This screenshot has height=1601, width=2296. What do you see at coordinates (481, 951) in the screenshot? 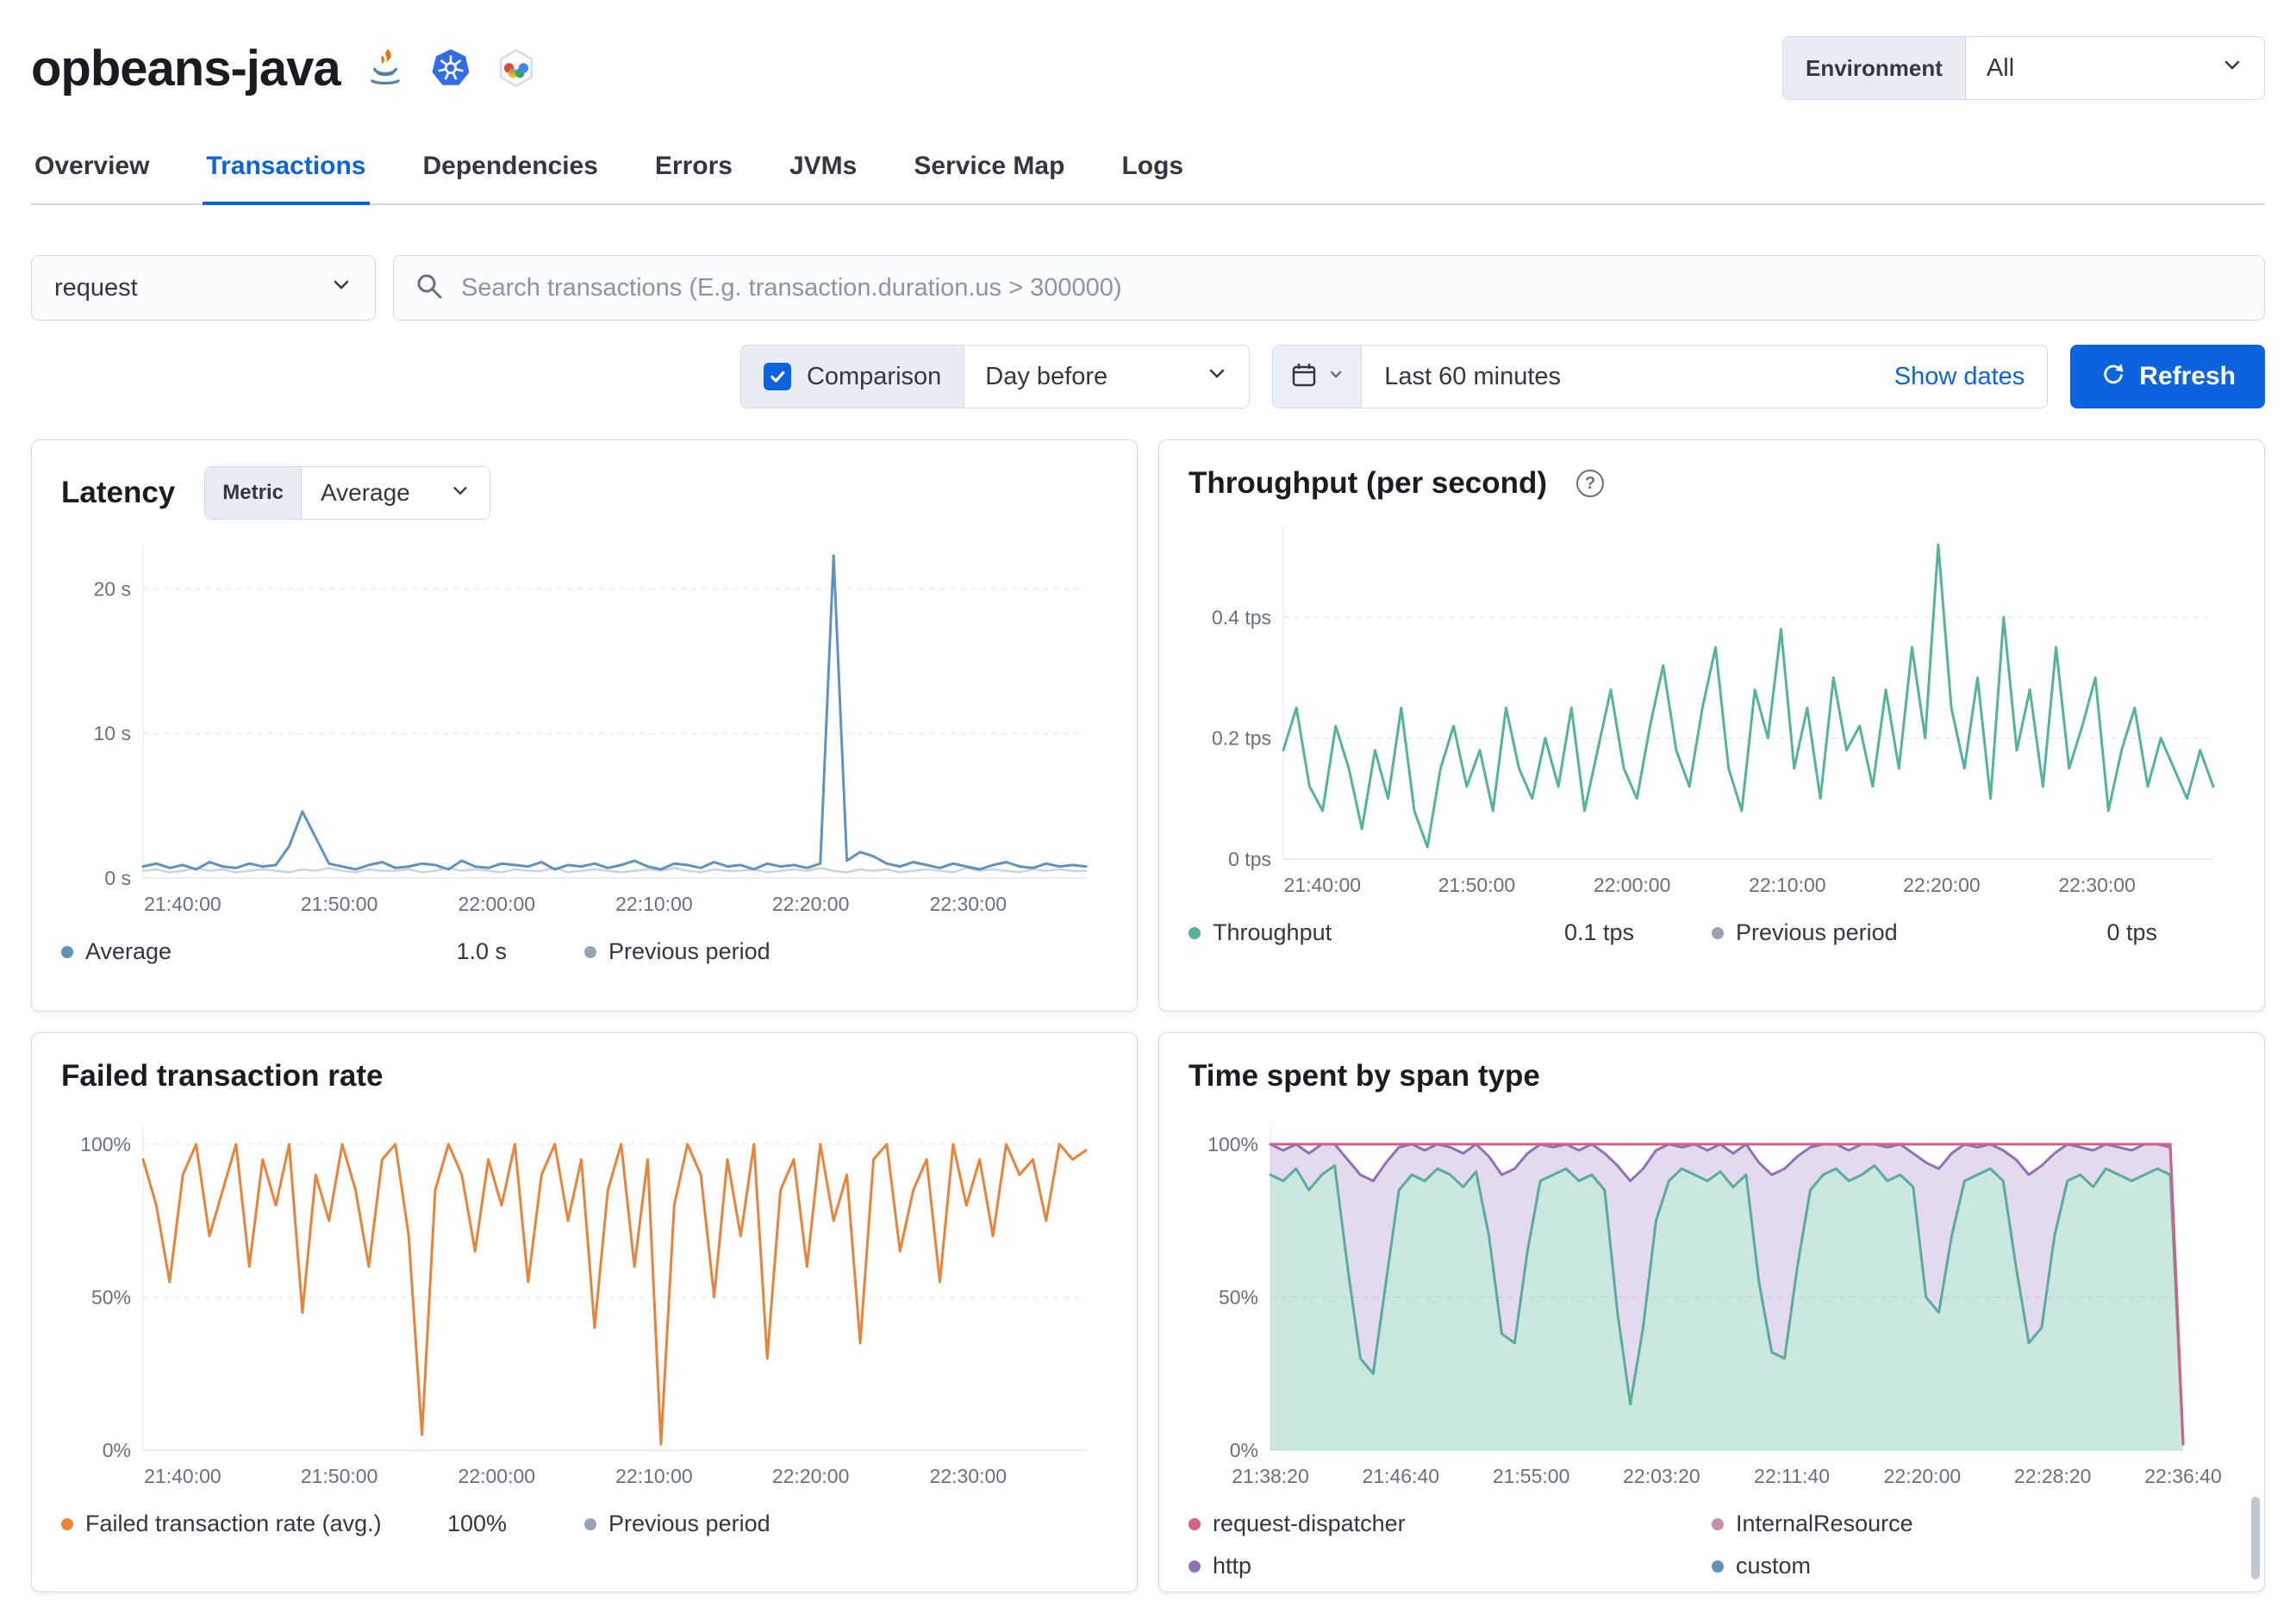
I see `legend-value: 1.0 s` at bounding box center [481, 951].